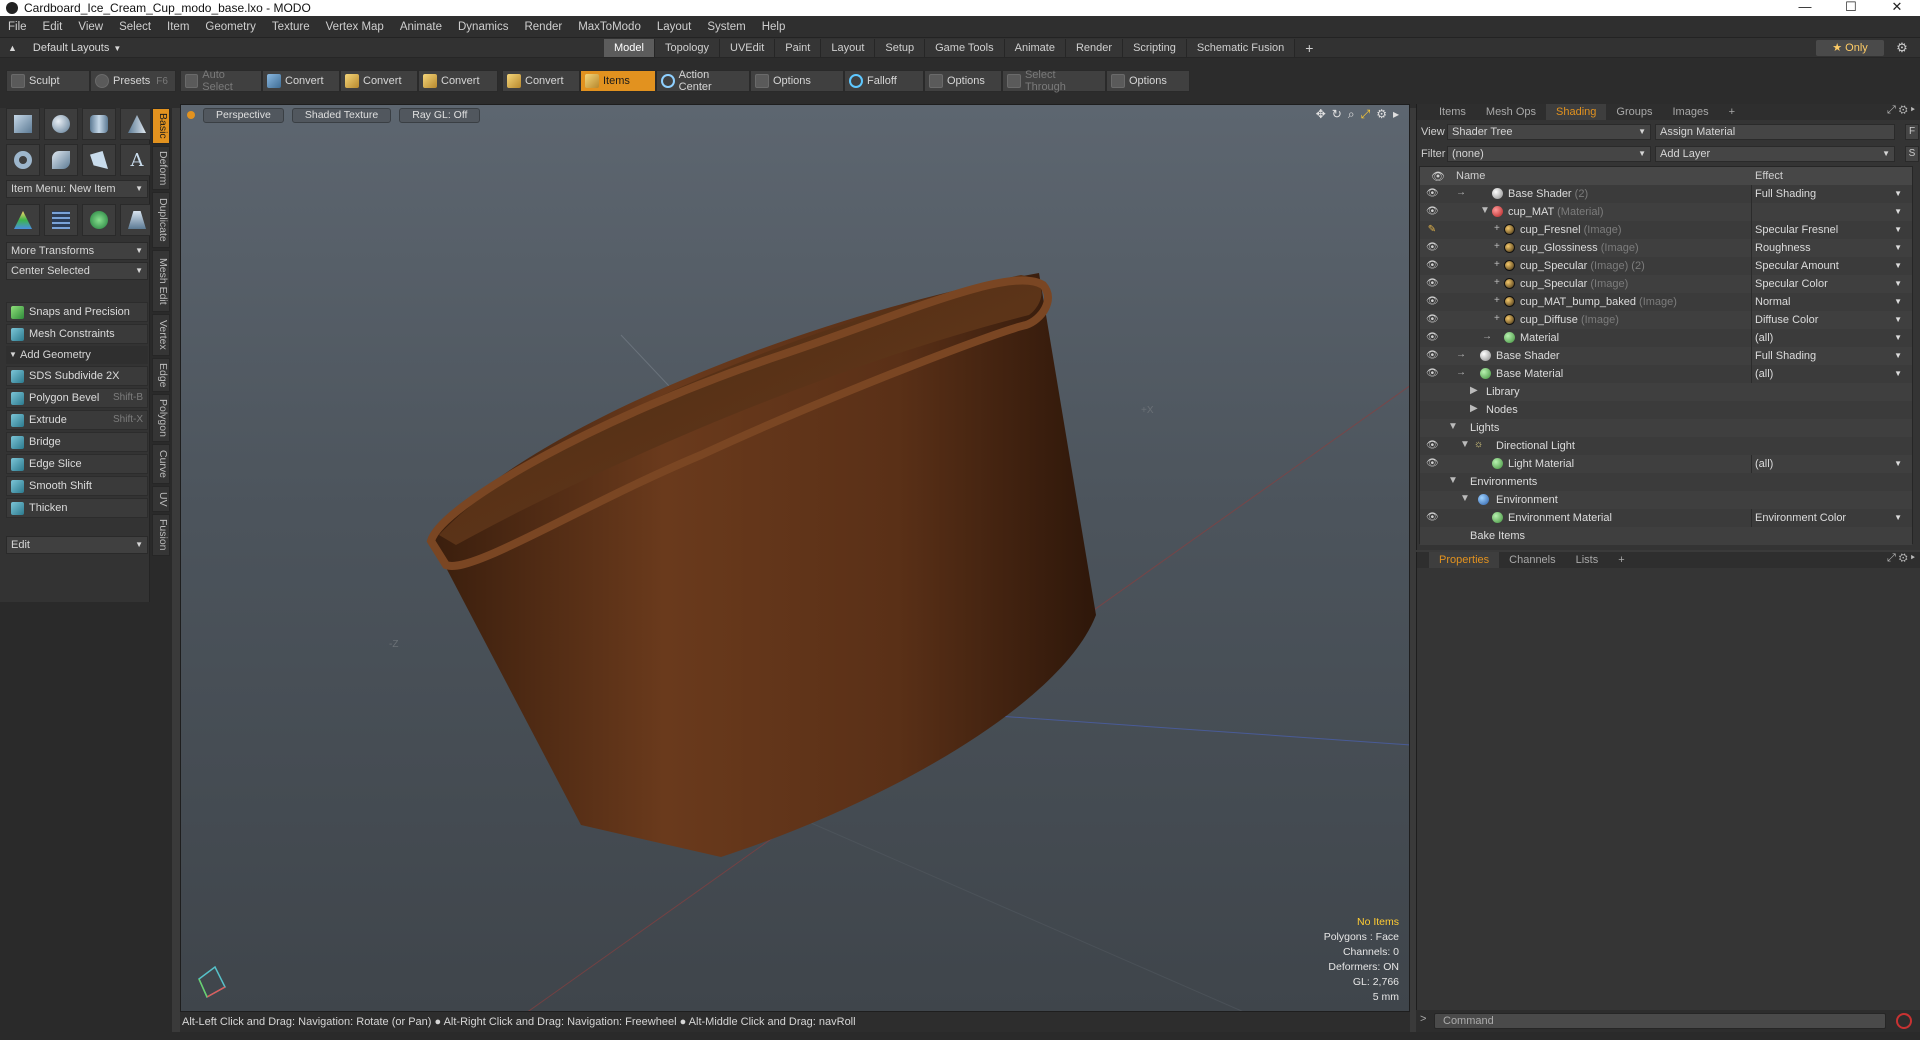 The height and width of the screenshot is (1040, 1920). Describe the element at coordinates (1351, 114) in the screenshot. I see `zoom-icon: ⌕` at that location.